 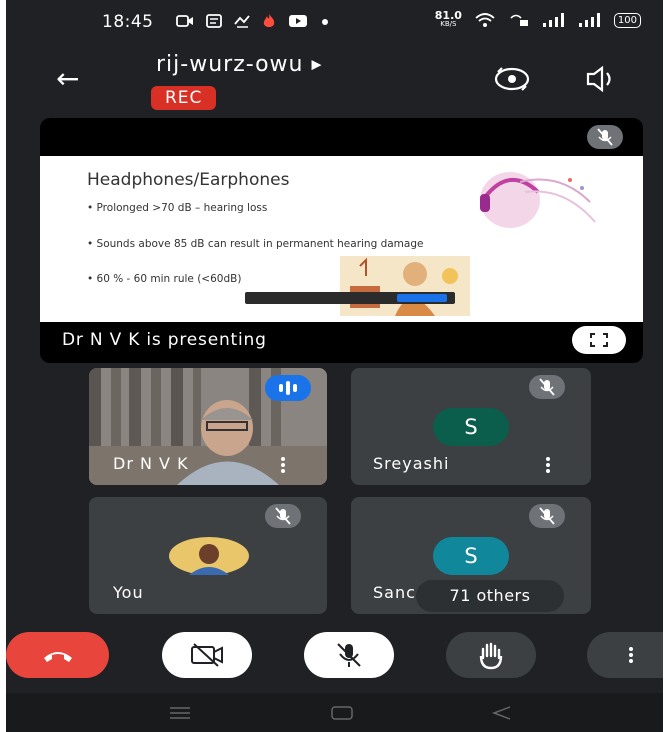 What do you see at coordinates (490, 596) in the screenshot?
I see `others-count-badge: 71 others` at bounding box center [490, 596].